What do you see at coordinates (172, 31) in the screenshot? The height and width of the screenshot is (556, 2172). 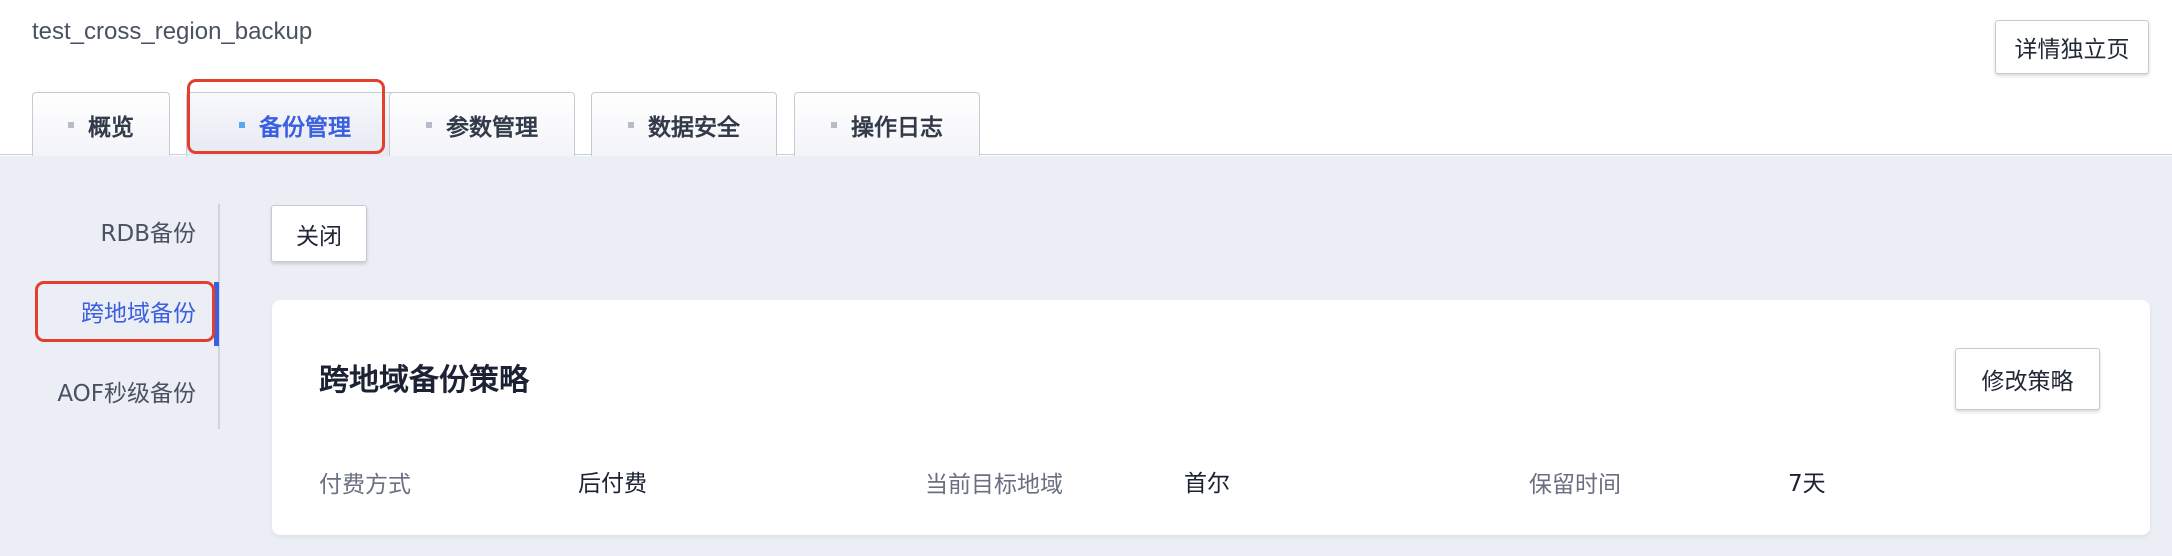 I see `instance-name: test_cross_region_backup` at bounding box center [172, 31].